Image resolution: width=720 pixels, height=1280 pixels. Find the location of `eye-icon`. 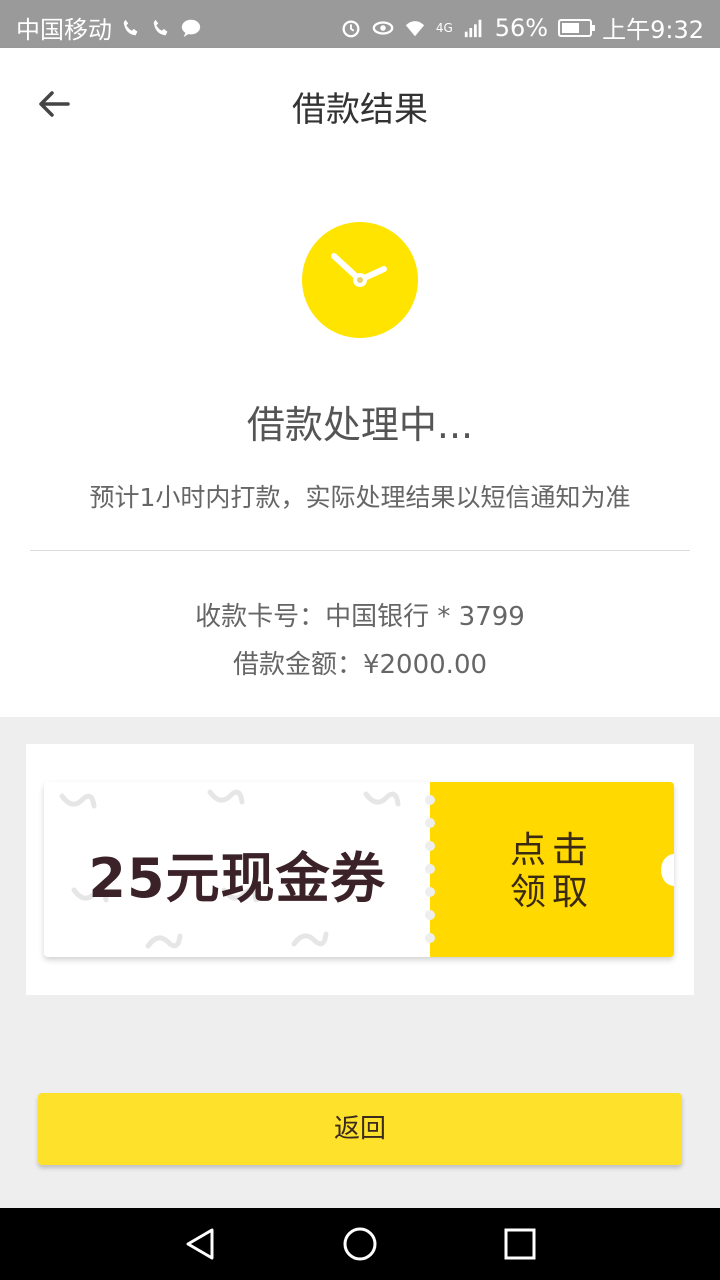

eye-icon is located at coordinates (383, 27).